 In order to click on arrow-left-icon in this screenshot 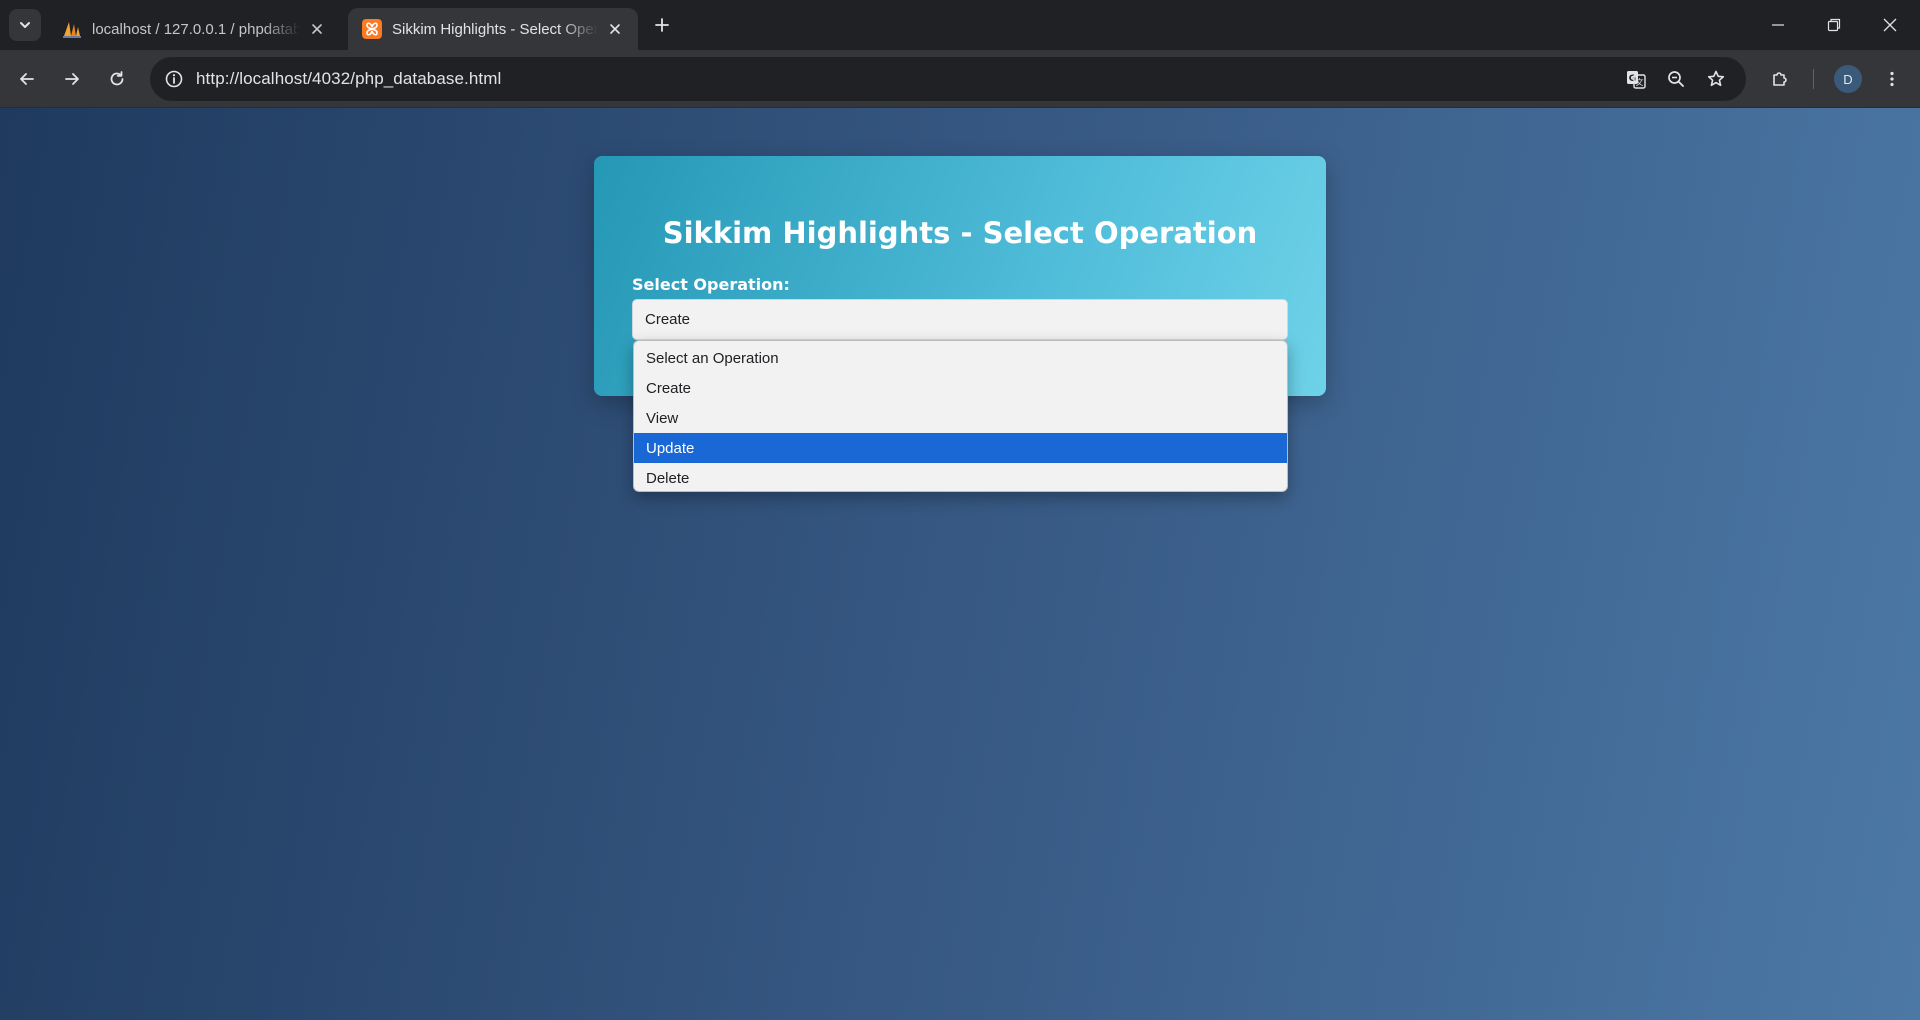, I will do `click(27, 79)`.